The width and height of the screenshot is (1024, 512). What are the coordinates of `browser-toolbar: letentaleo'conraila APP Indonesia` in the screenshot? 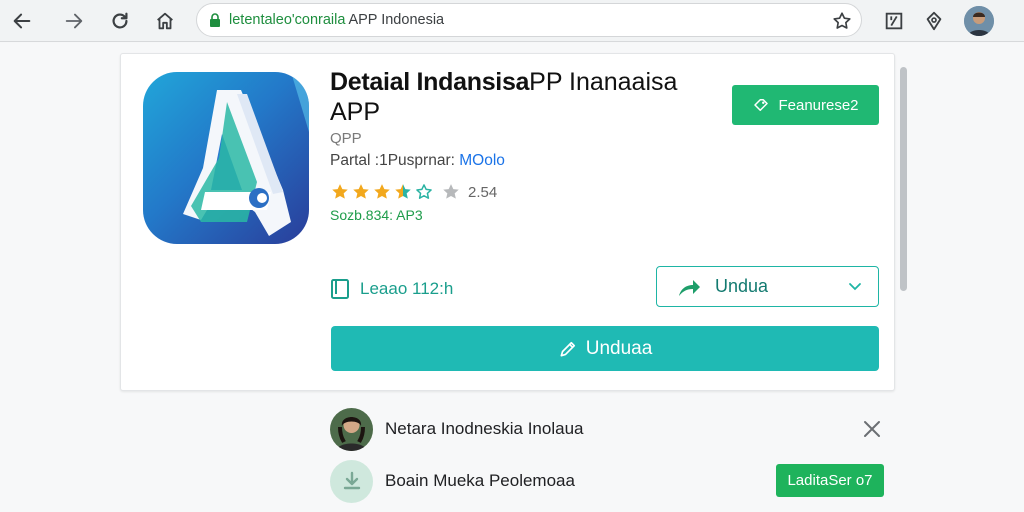 It's located at (512, 21).